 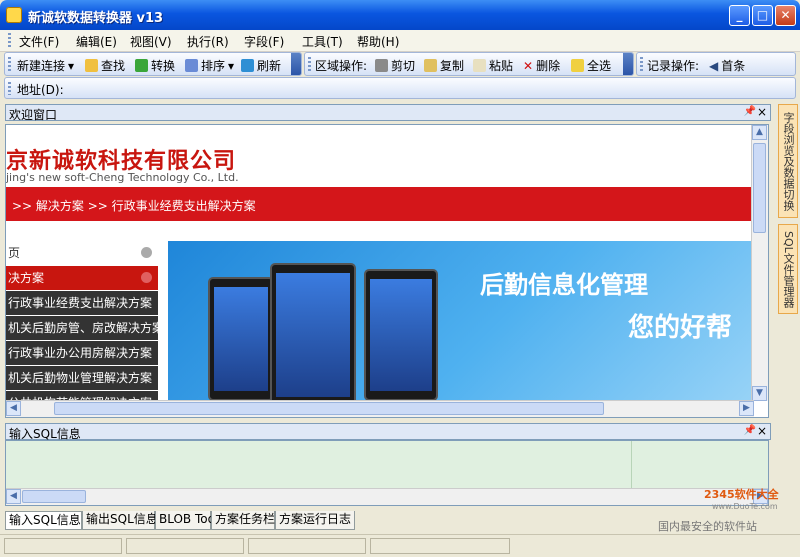 What do you see at coordinates (40, 90) in the screenshot?
I see `address-label: 地址(D):` at bounding box center [40, 90].